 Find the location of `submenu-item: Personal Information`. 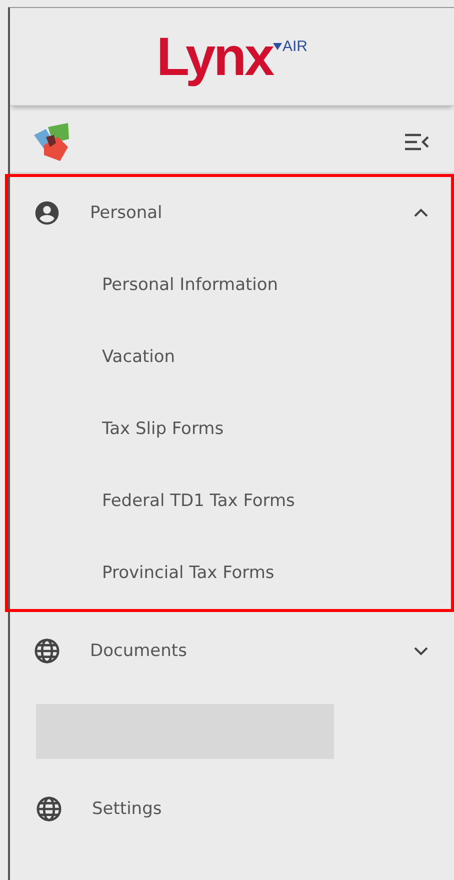

submenu-item: Personal Information is located at coordinates (229, 285).